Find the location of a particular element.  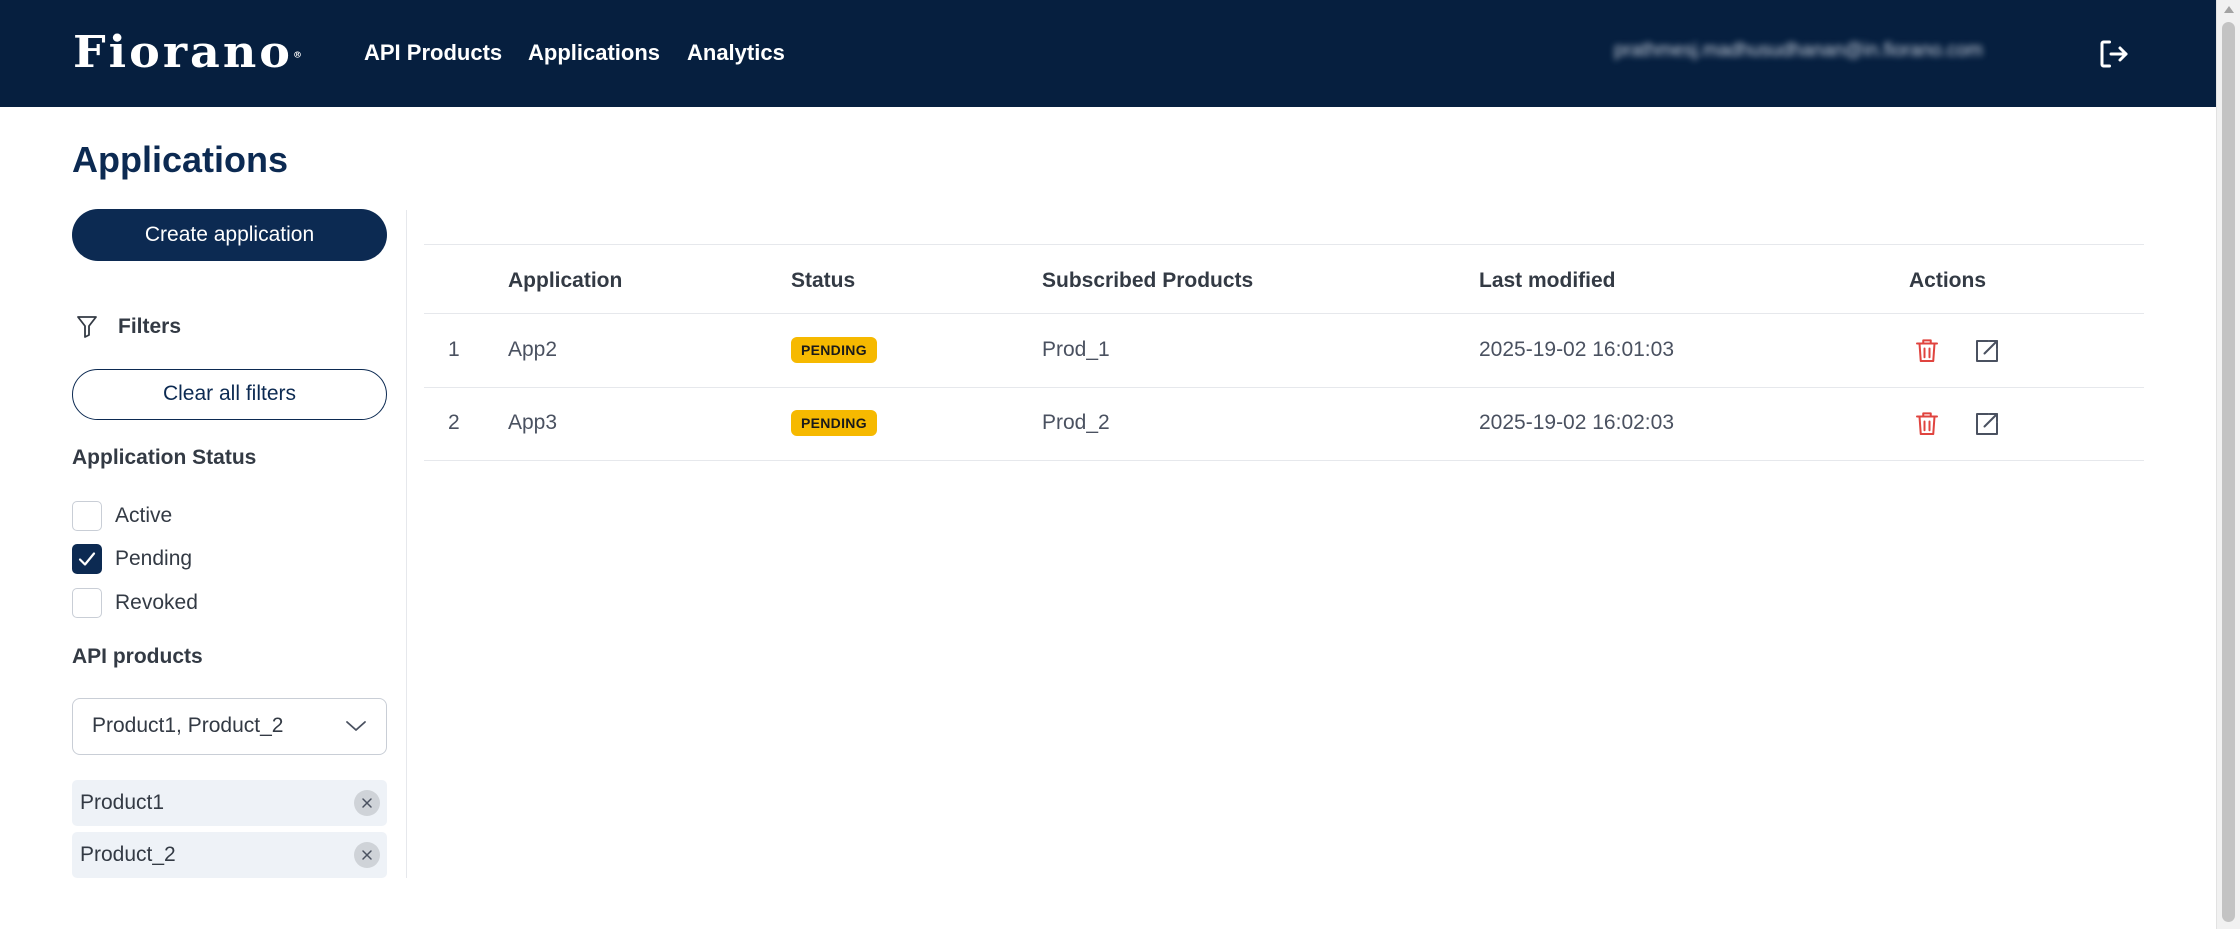

nav-analytics: Analytics is located at coordinates (736, 53).